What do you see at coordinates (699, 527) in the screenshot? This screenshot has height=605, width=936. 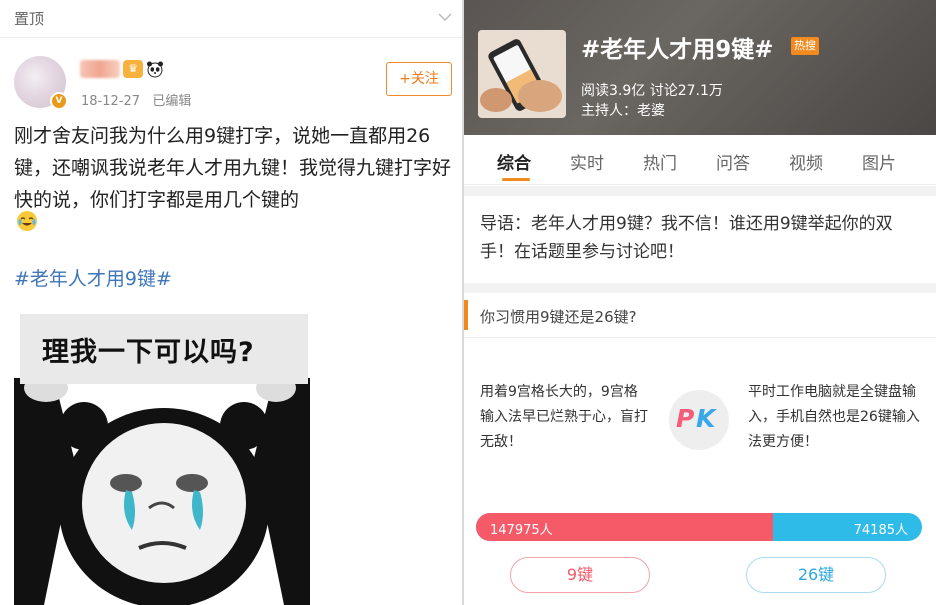 I see `vote-result-bar: 147975人 74185人` at bounding box center [699, 527].